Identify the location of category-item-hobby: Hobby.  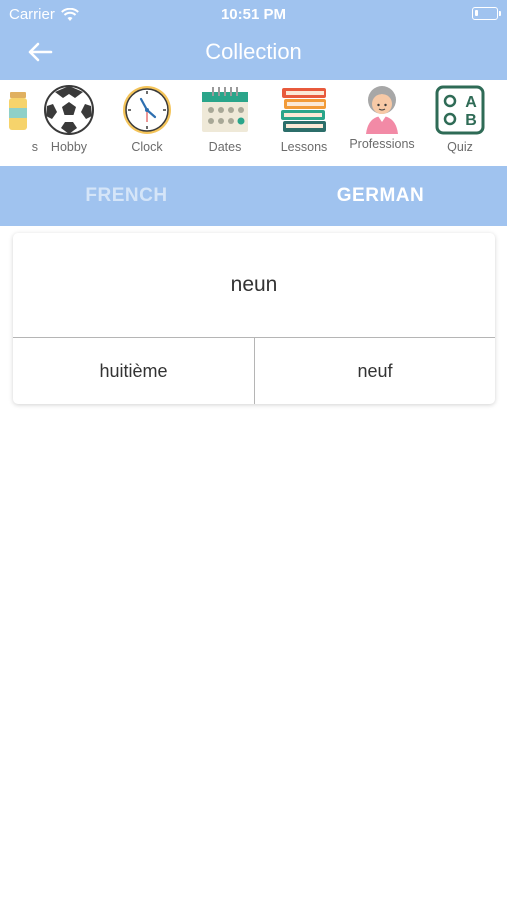
(69, 123).